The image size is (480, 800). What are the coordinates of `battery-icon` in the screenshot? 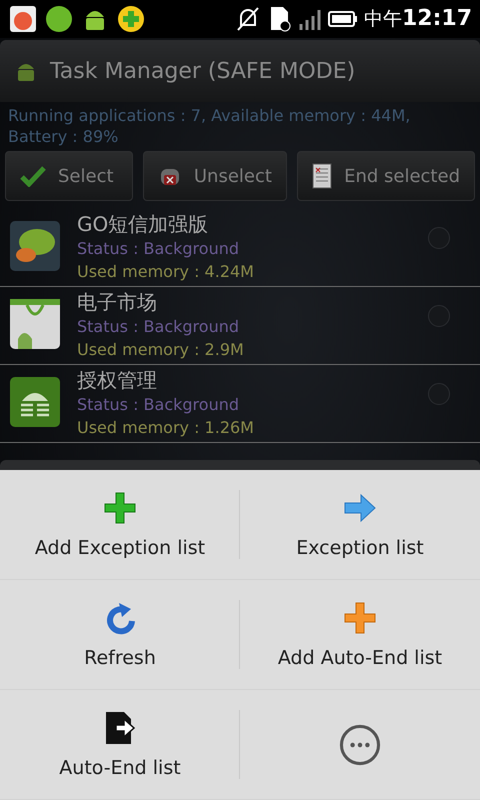 It's located at (343, 19).